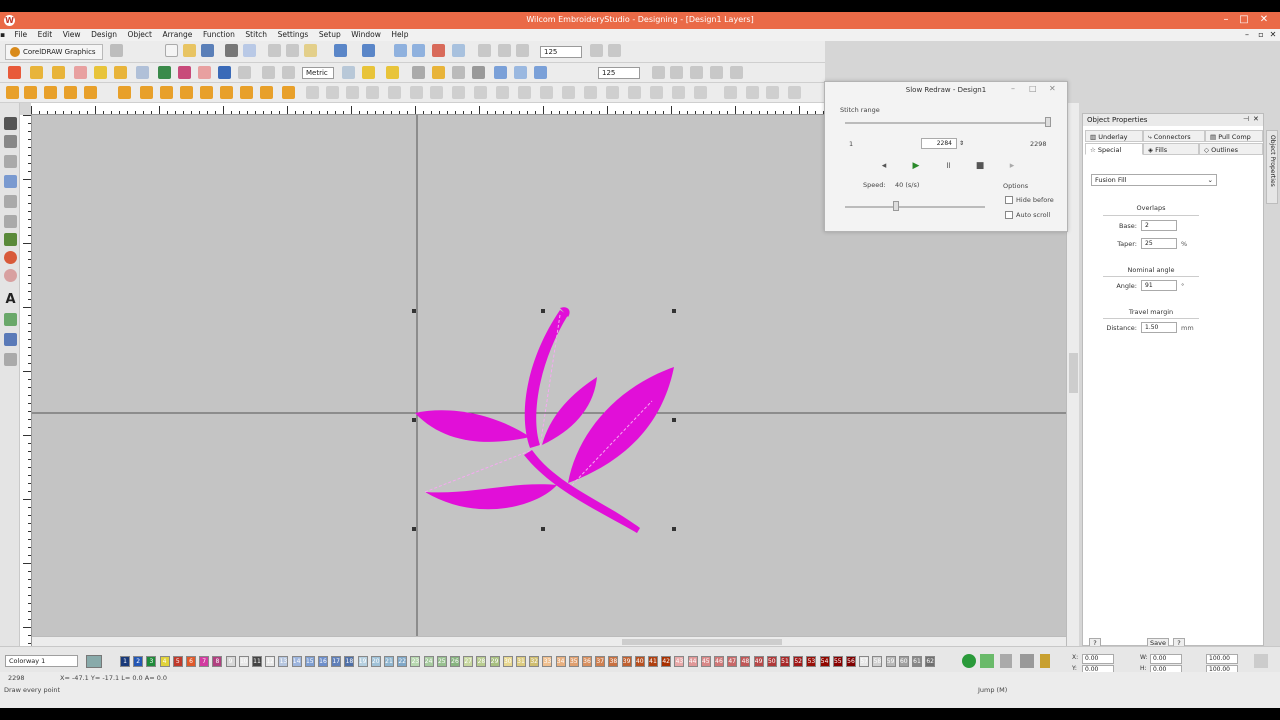 This screenshot has height=720, width=1280. Describe the element at coordinates (230, 661) in the screenshot. I see `color-chip: 9` at that location.